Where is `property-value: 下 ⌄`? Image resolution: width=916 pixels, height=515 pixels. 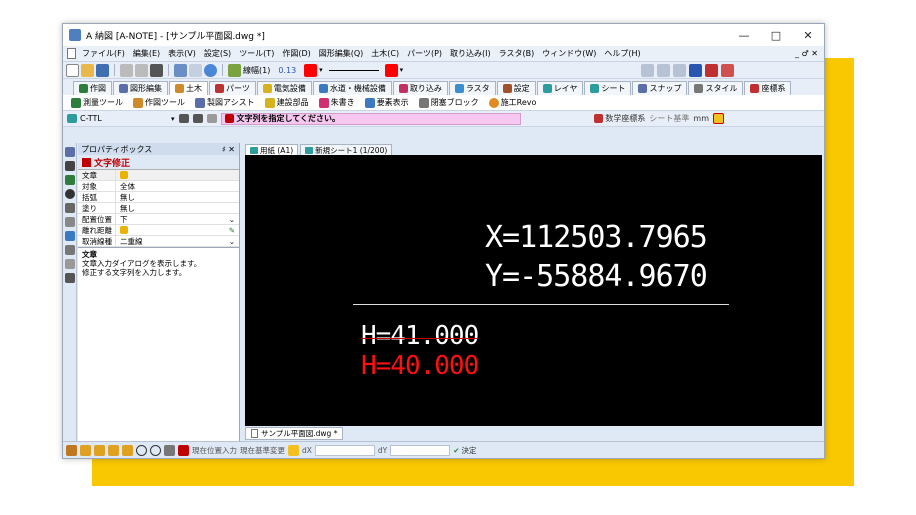 property-value: 下 ⌄ is located at coordinates (177, 219).